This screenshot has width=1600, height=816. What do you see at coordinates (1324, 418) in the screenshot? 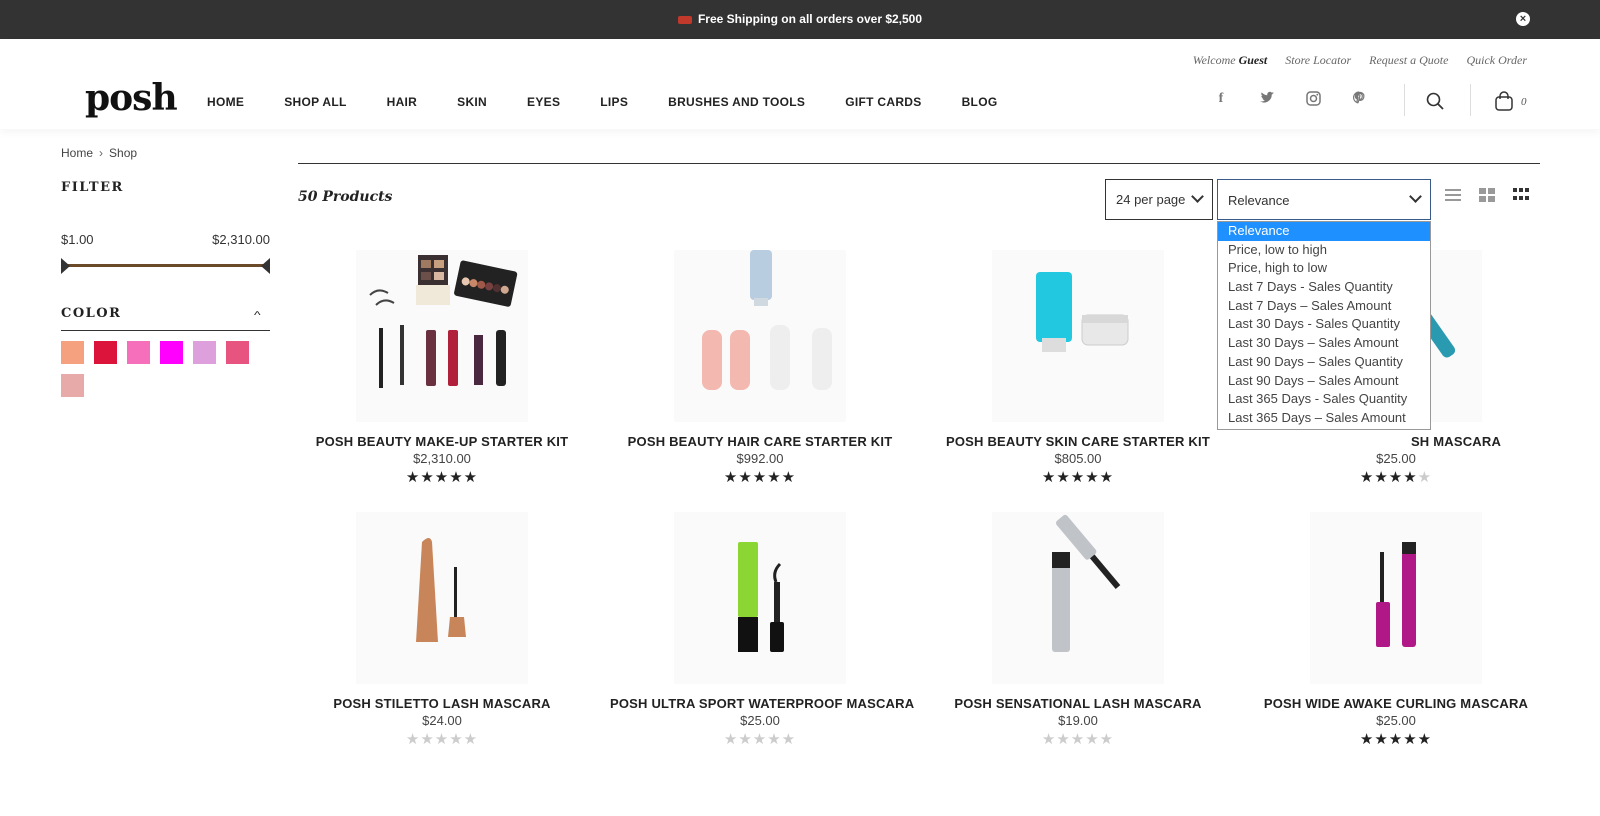
I see `sort-option: Last 365 Days – Sales Amount` at bounding box center [1324, 418].